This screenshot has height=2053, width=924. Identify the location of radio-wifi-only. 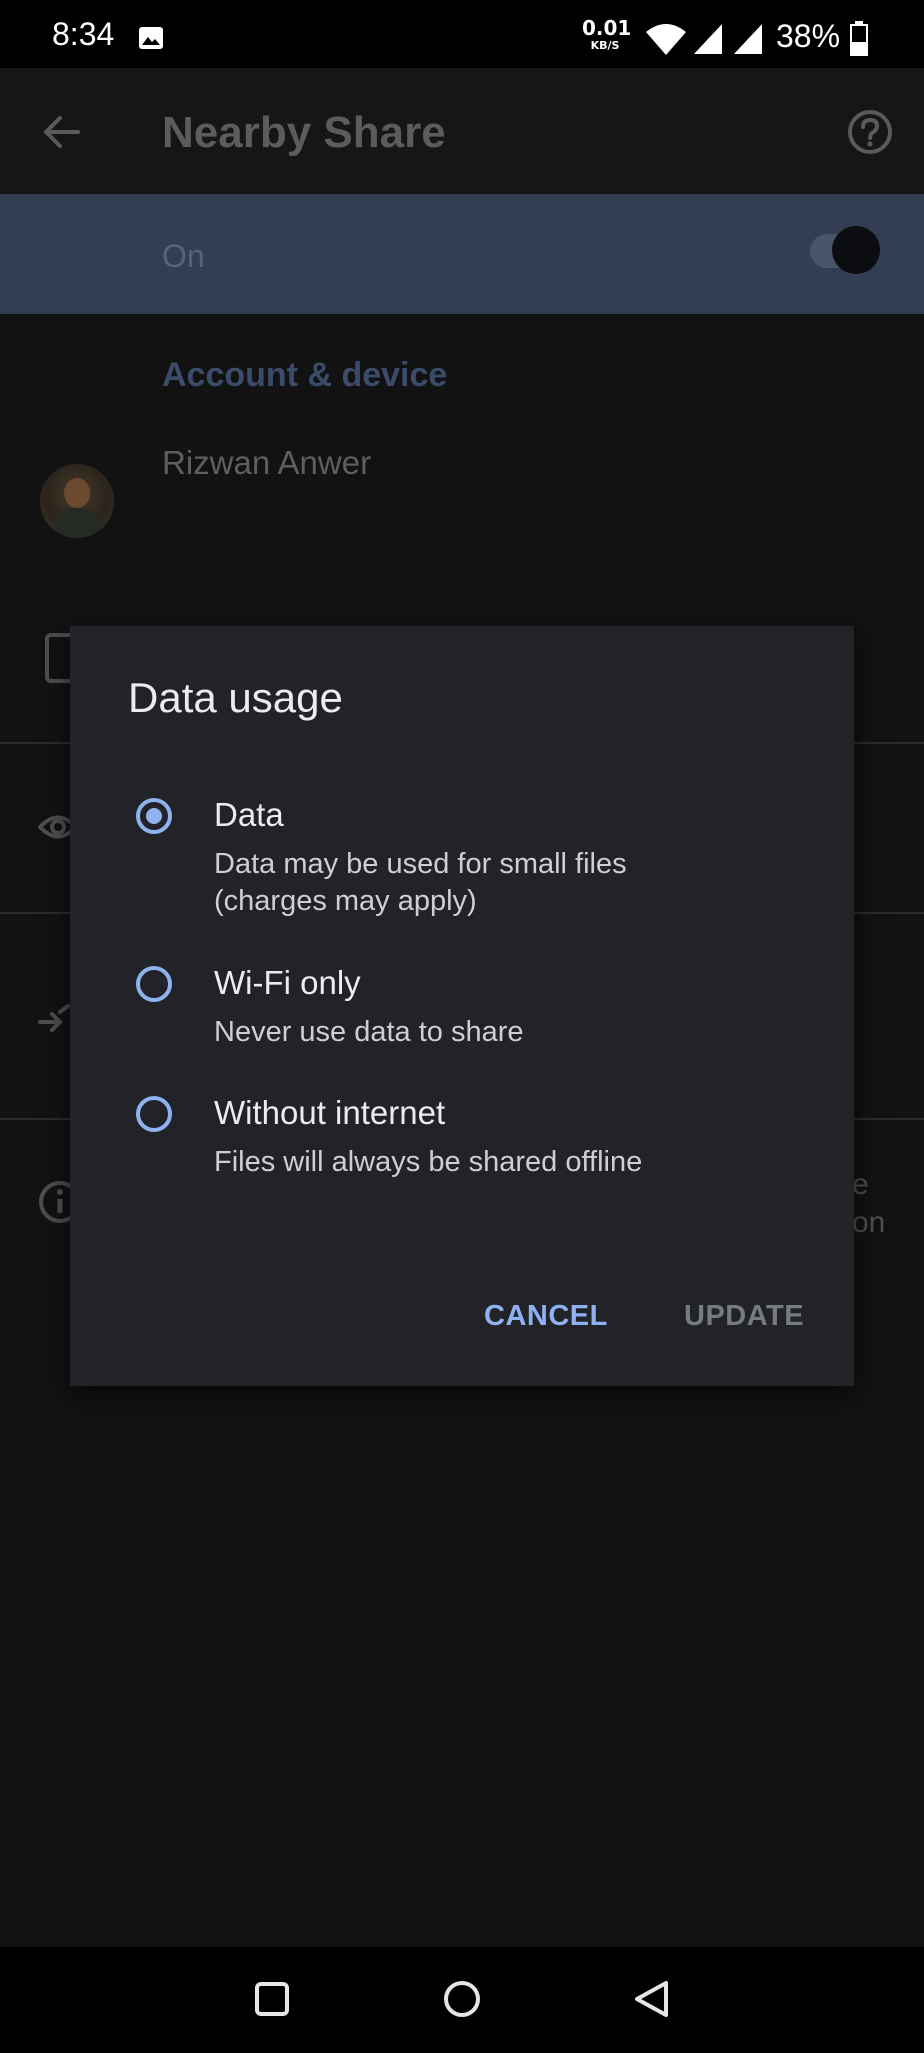
(154, 984).